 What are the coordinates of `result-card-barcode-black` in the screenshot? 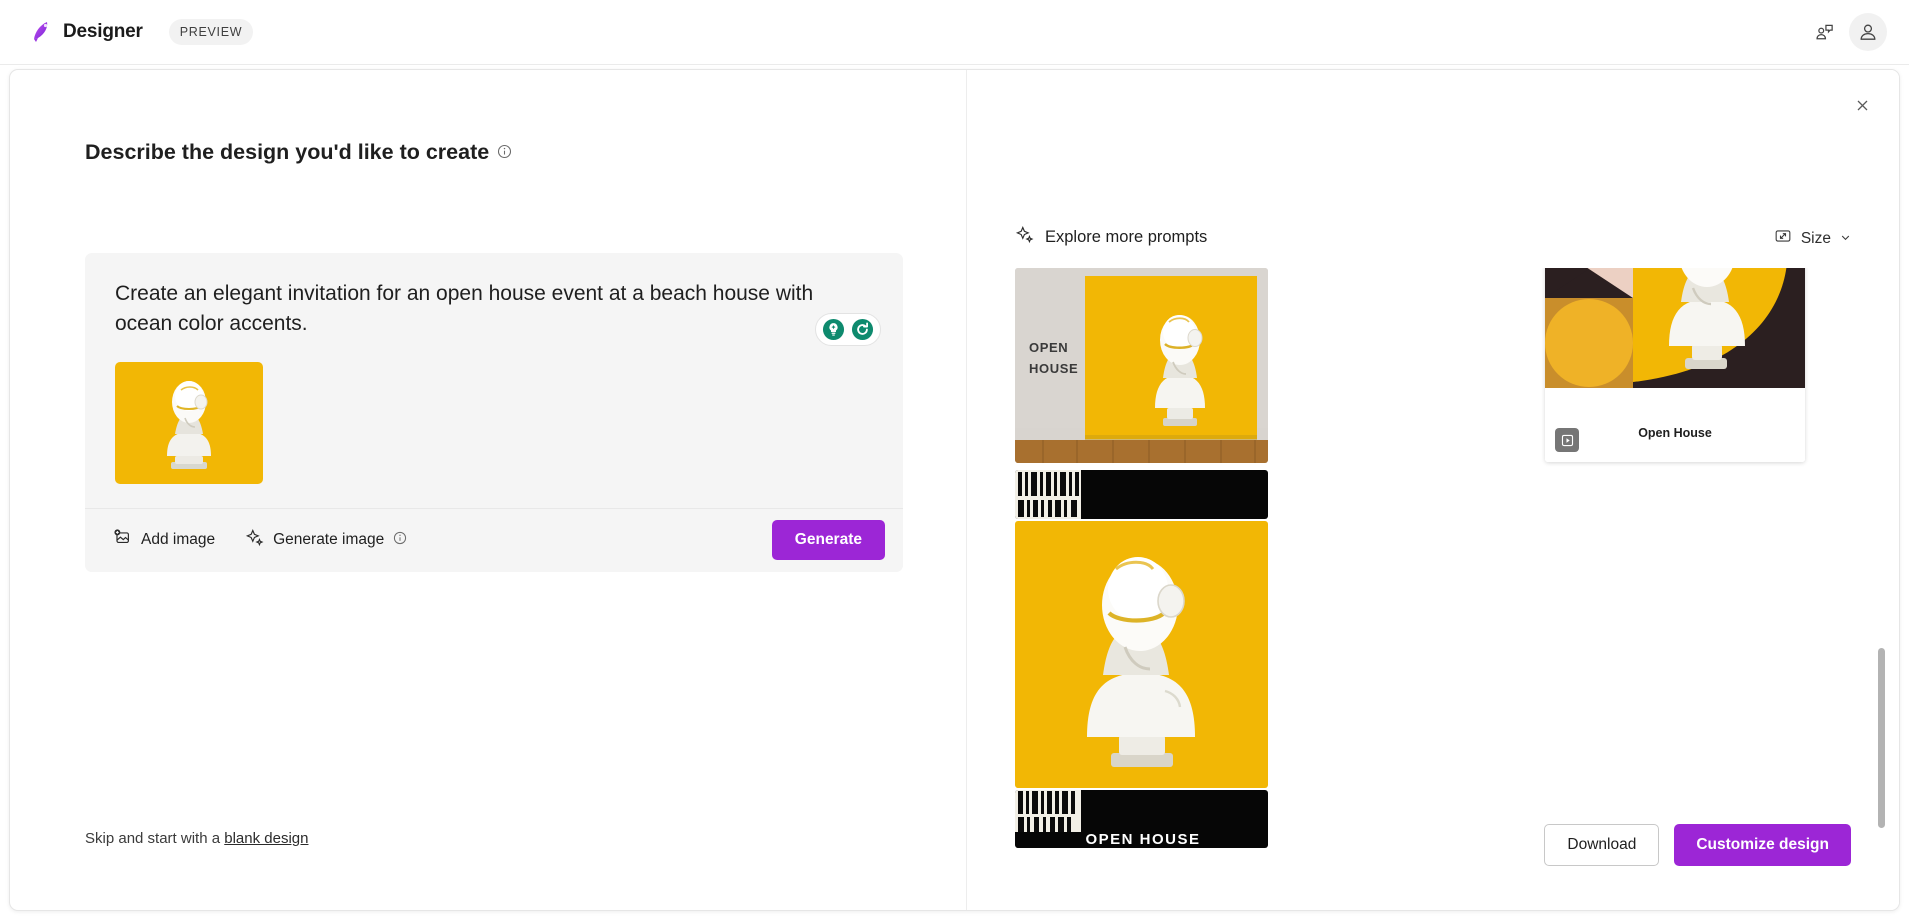 It's located at (1141, 494).